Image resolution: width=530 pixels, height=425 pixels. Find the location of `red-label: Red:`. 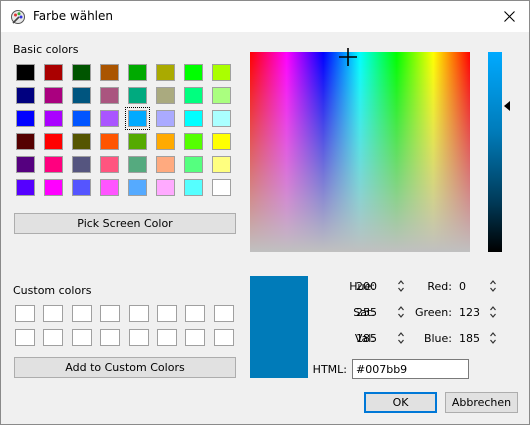

red-label: Red: is located at coordinates (439, 286).